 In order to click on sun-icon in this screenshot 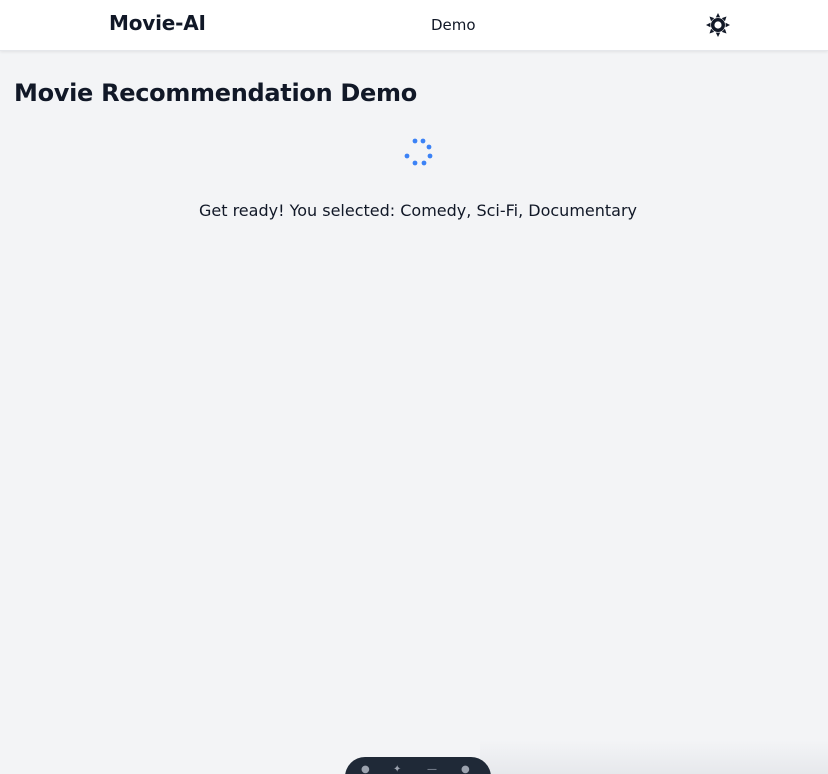, I will do `click(718, 25)`.